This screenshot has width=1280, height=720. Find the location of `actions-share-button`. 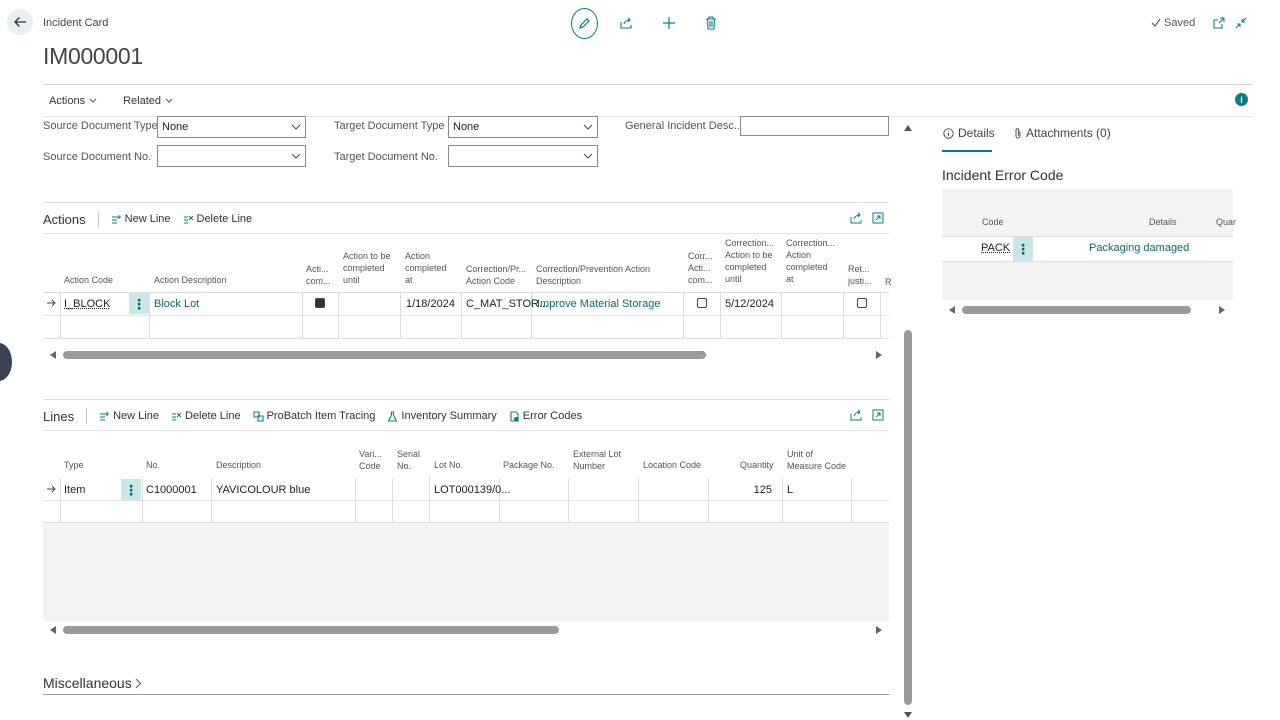

actions-share-button is located at coordinates (855, 217).